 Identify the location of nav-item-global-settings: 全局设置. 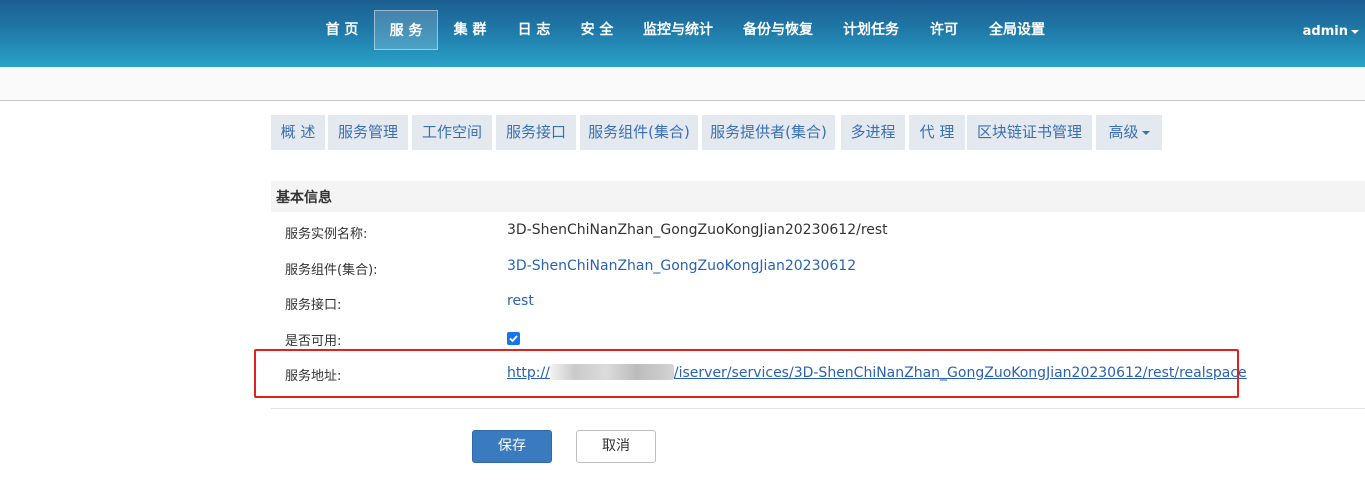
(1017, 30).